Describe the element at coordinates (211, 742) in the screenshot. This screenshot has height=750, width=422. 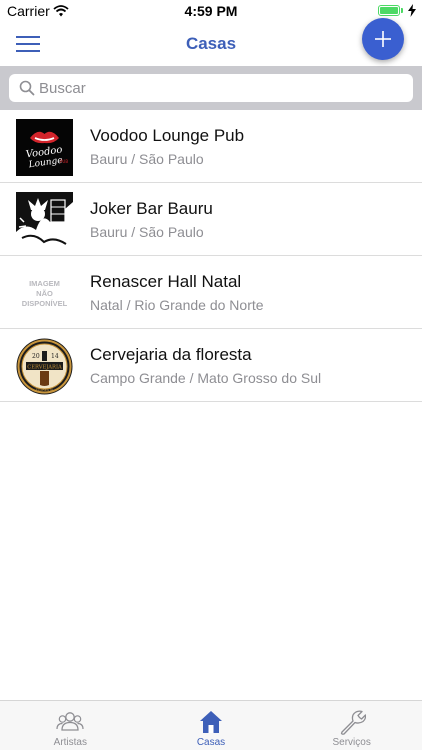
I see `tab-label: Casas` at that location.